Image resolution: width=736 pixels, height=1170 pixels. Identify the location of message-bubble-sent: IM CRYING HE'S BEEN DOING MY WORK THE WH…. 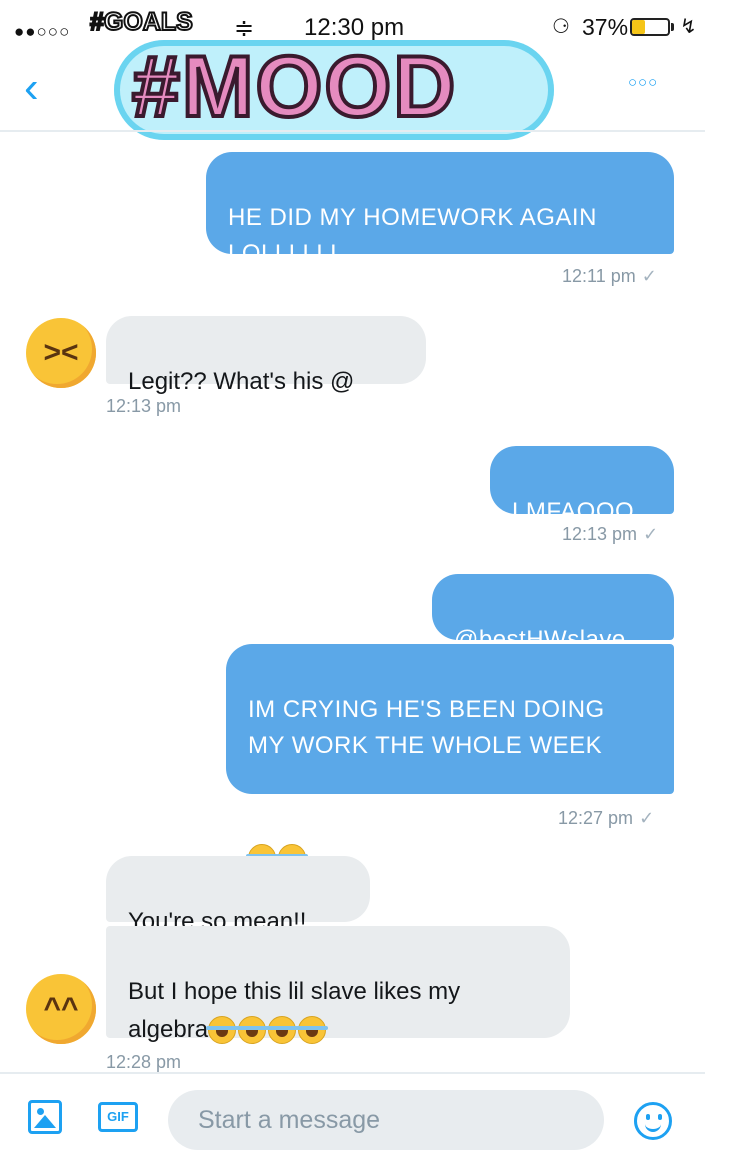
(450, 758).